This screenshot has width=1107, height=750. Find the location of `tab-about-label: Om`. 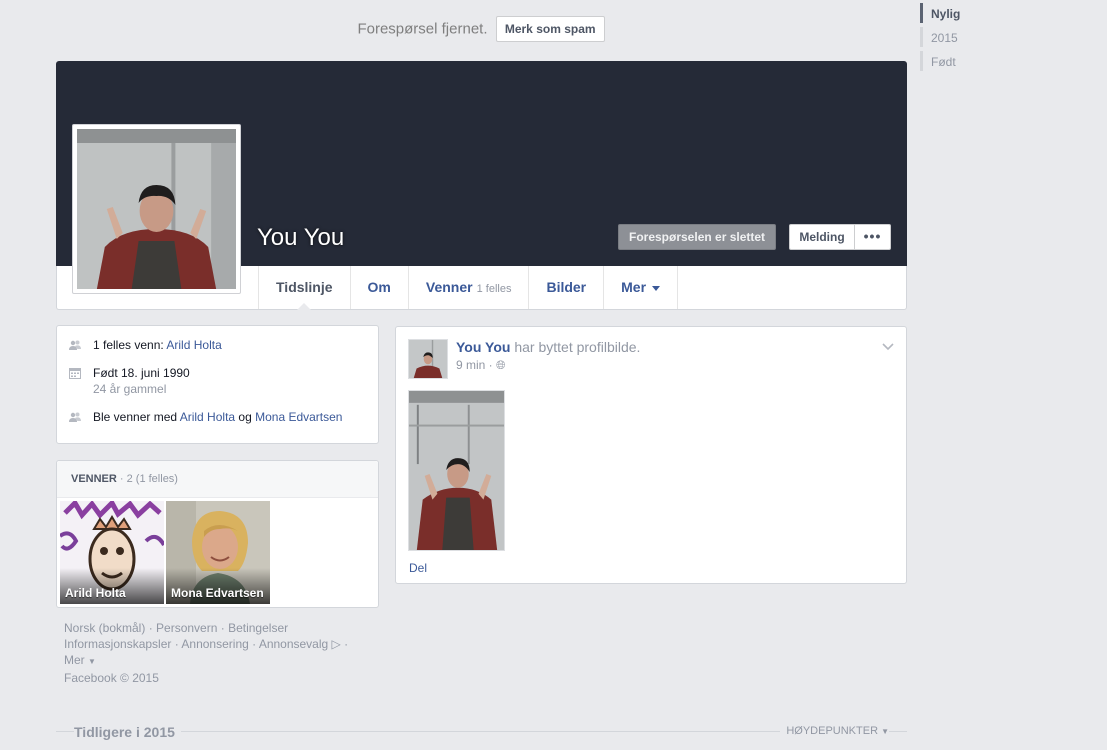

tab-about-label: Om is located at coordinates (379, 287).